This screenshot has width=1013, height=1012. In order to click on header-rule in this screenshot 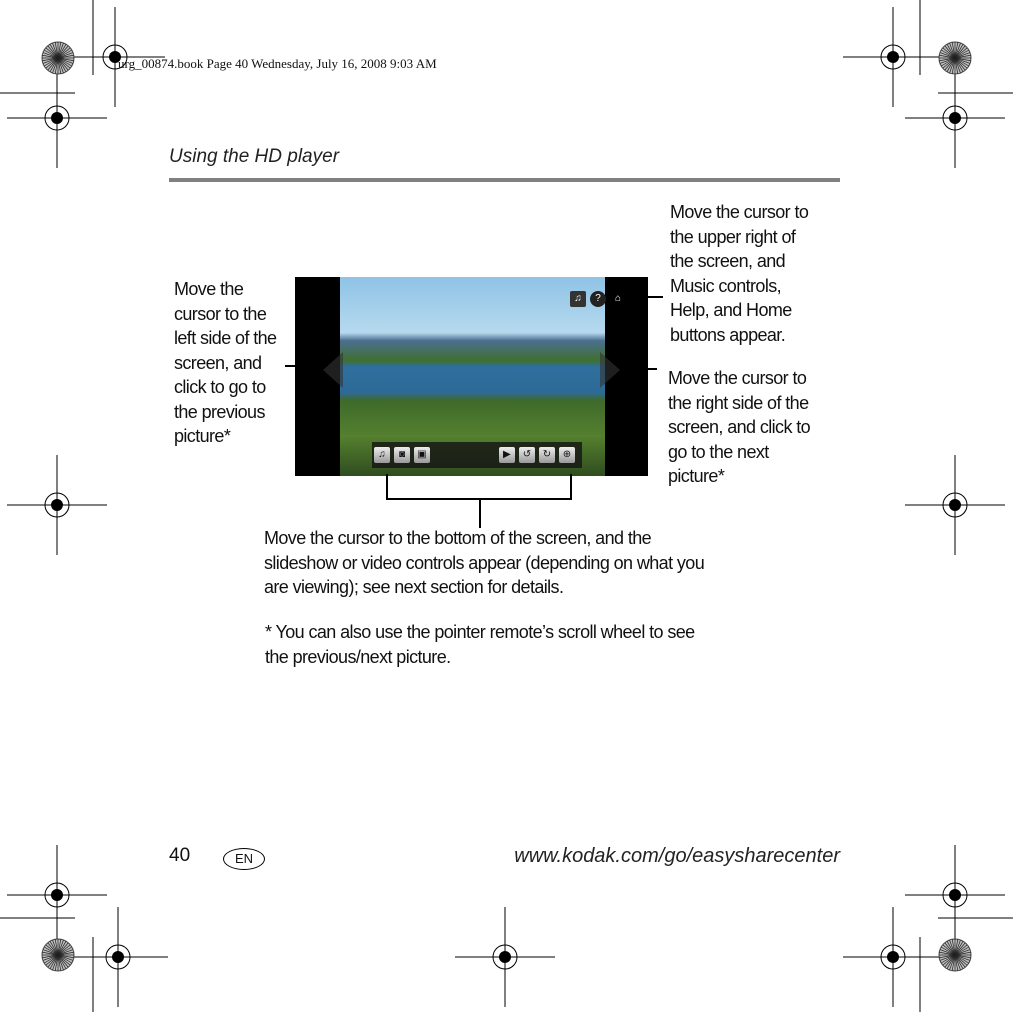, I will do `click(504, 180)`.